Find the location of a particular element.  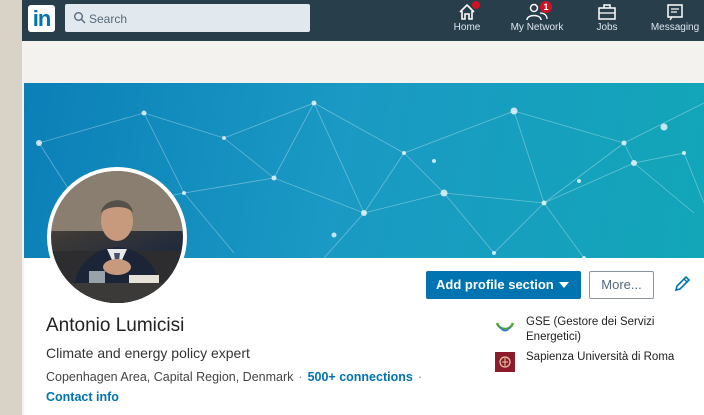

profile-photo is located at coordinates (117, 237).